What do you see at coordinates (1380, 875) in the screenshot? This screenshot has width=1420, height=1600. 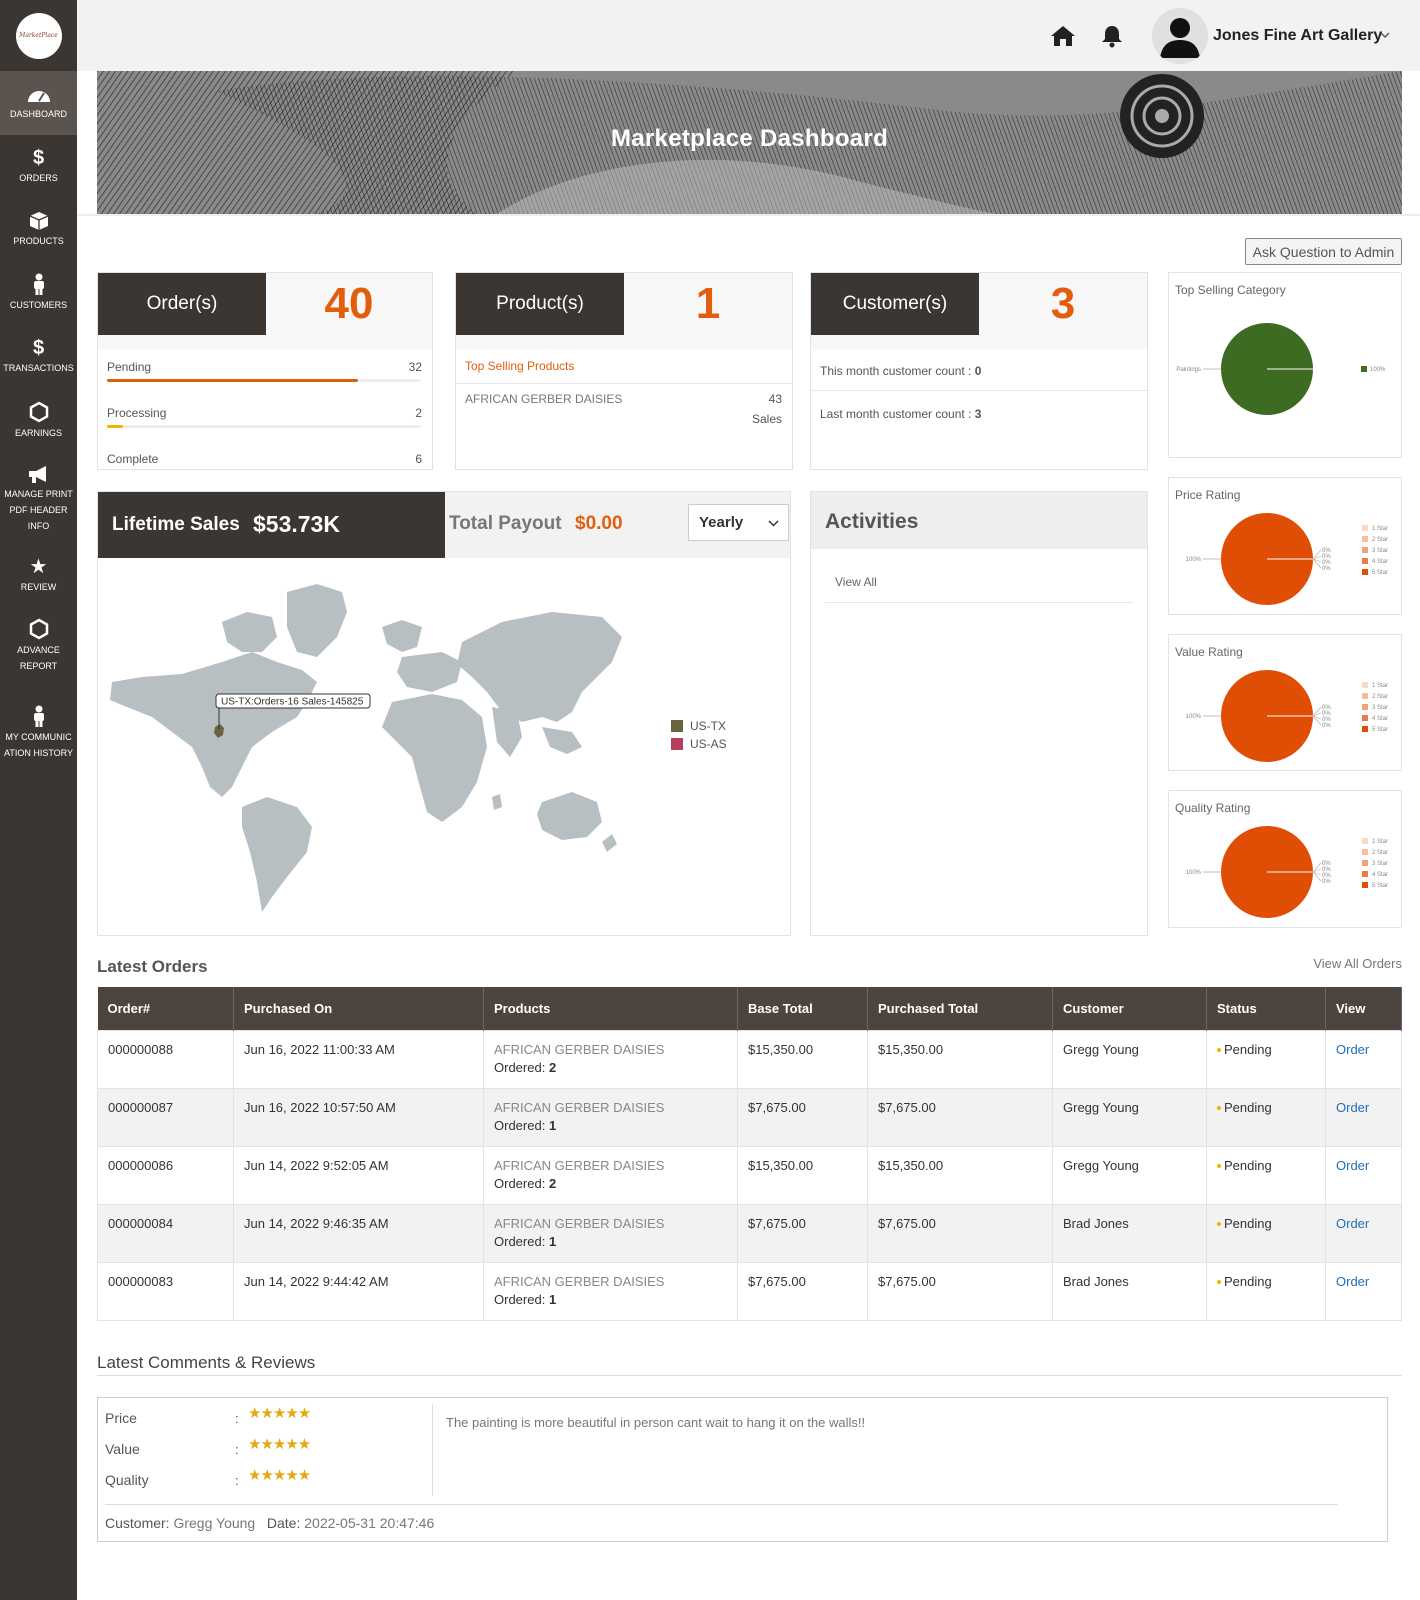 I see `legend-label: 4 Star` at bounding box center [1380, 875].